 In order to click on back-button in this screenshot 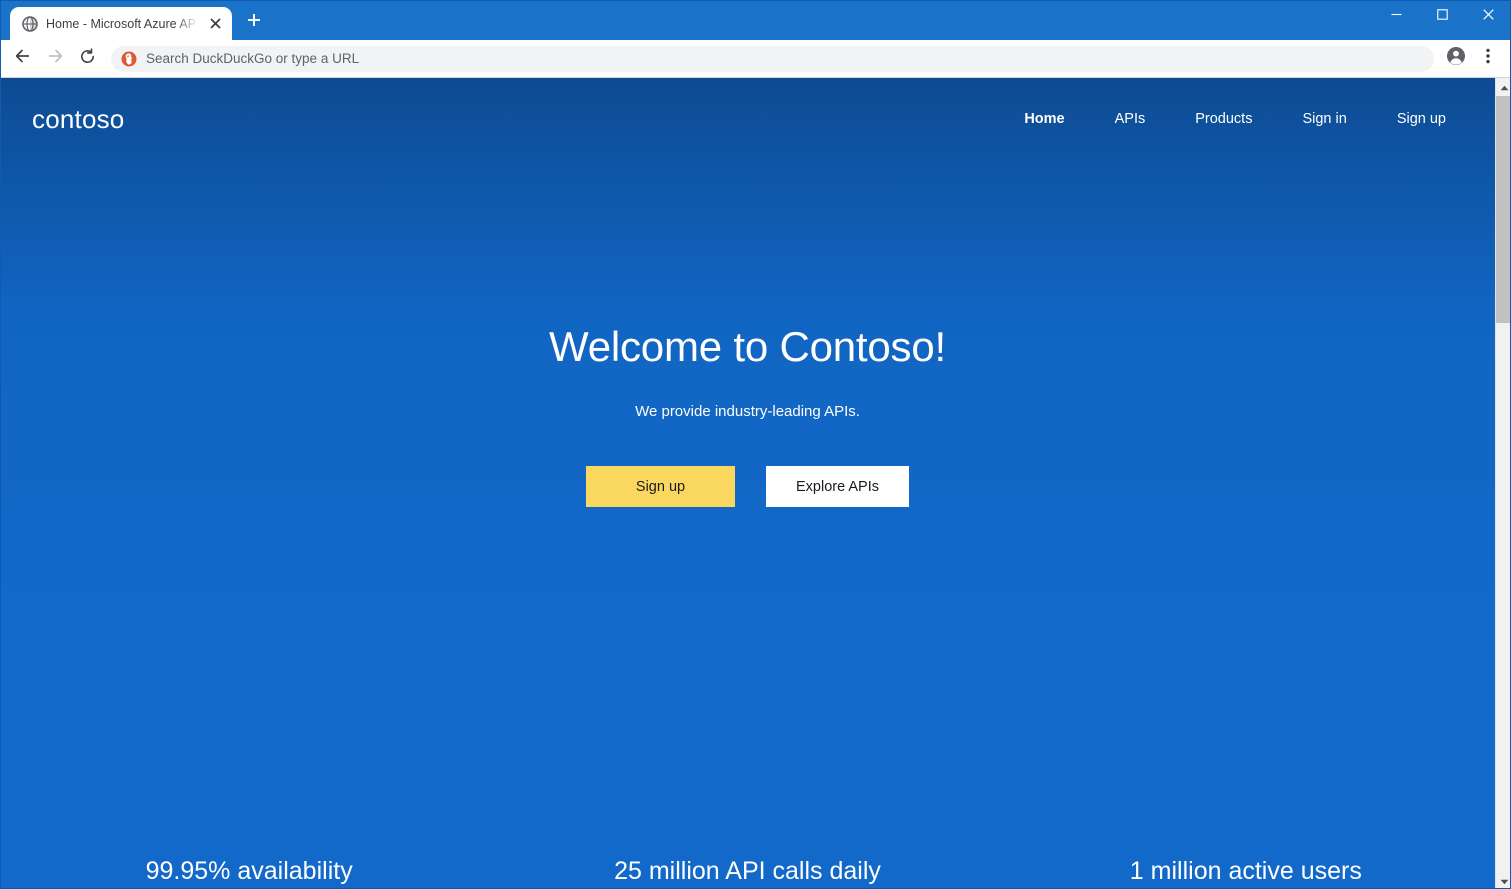, I will do `click(23, 59)`.